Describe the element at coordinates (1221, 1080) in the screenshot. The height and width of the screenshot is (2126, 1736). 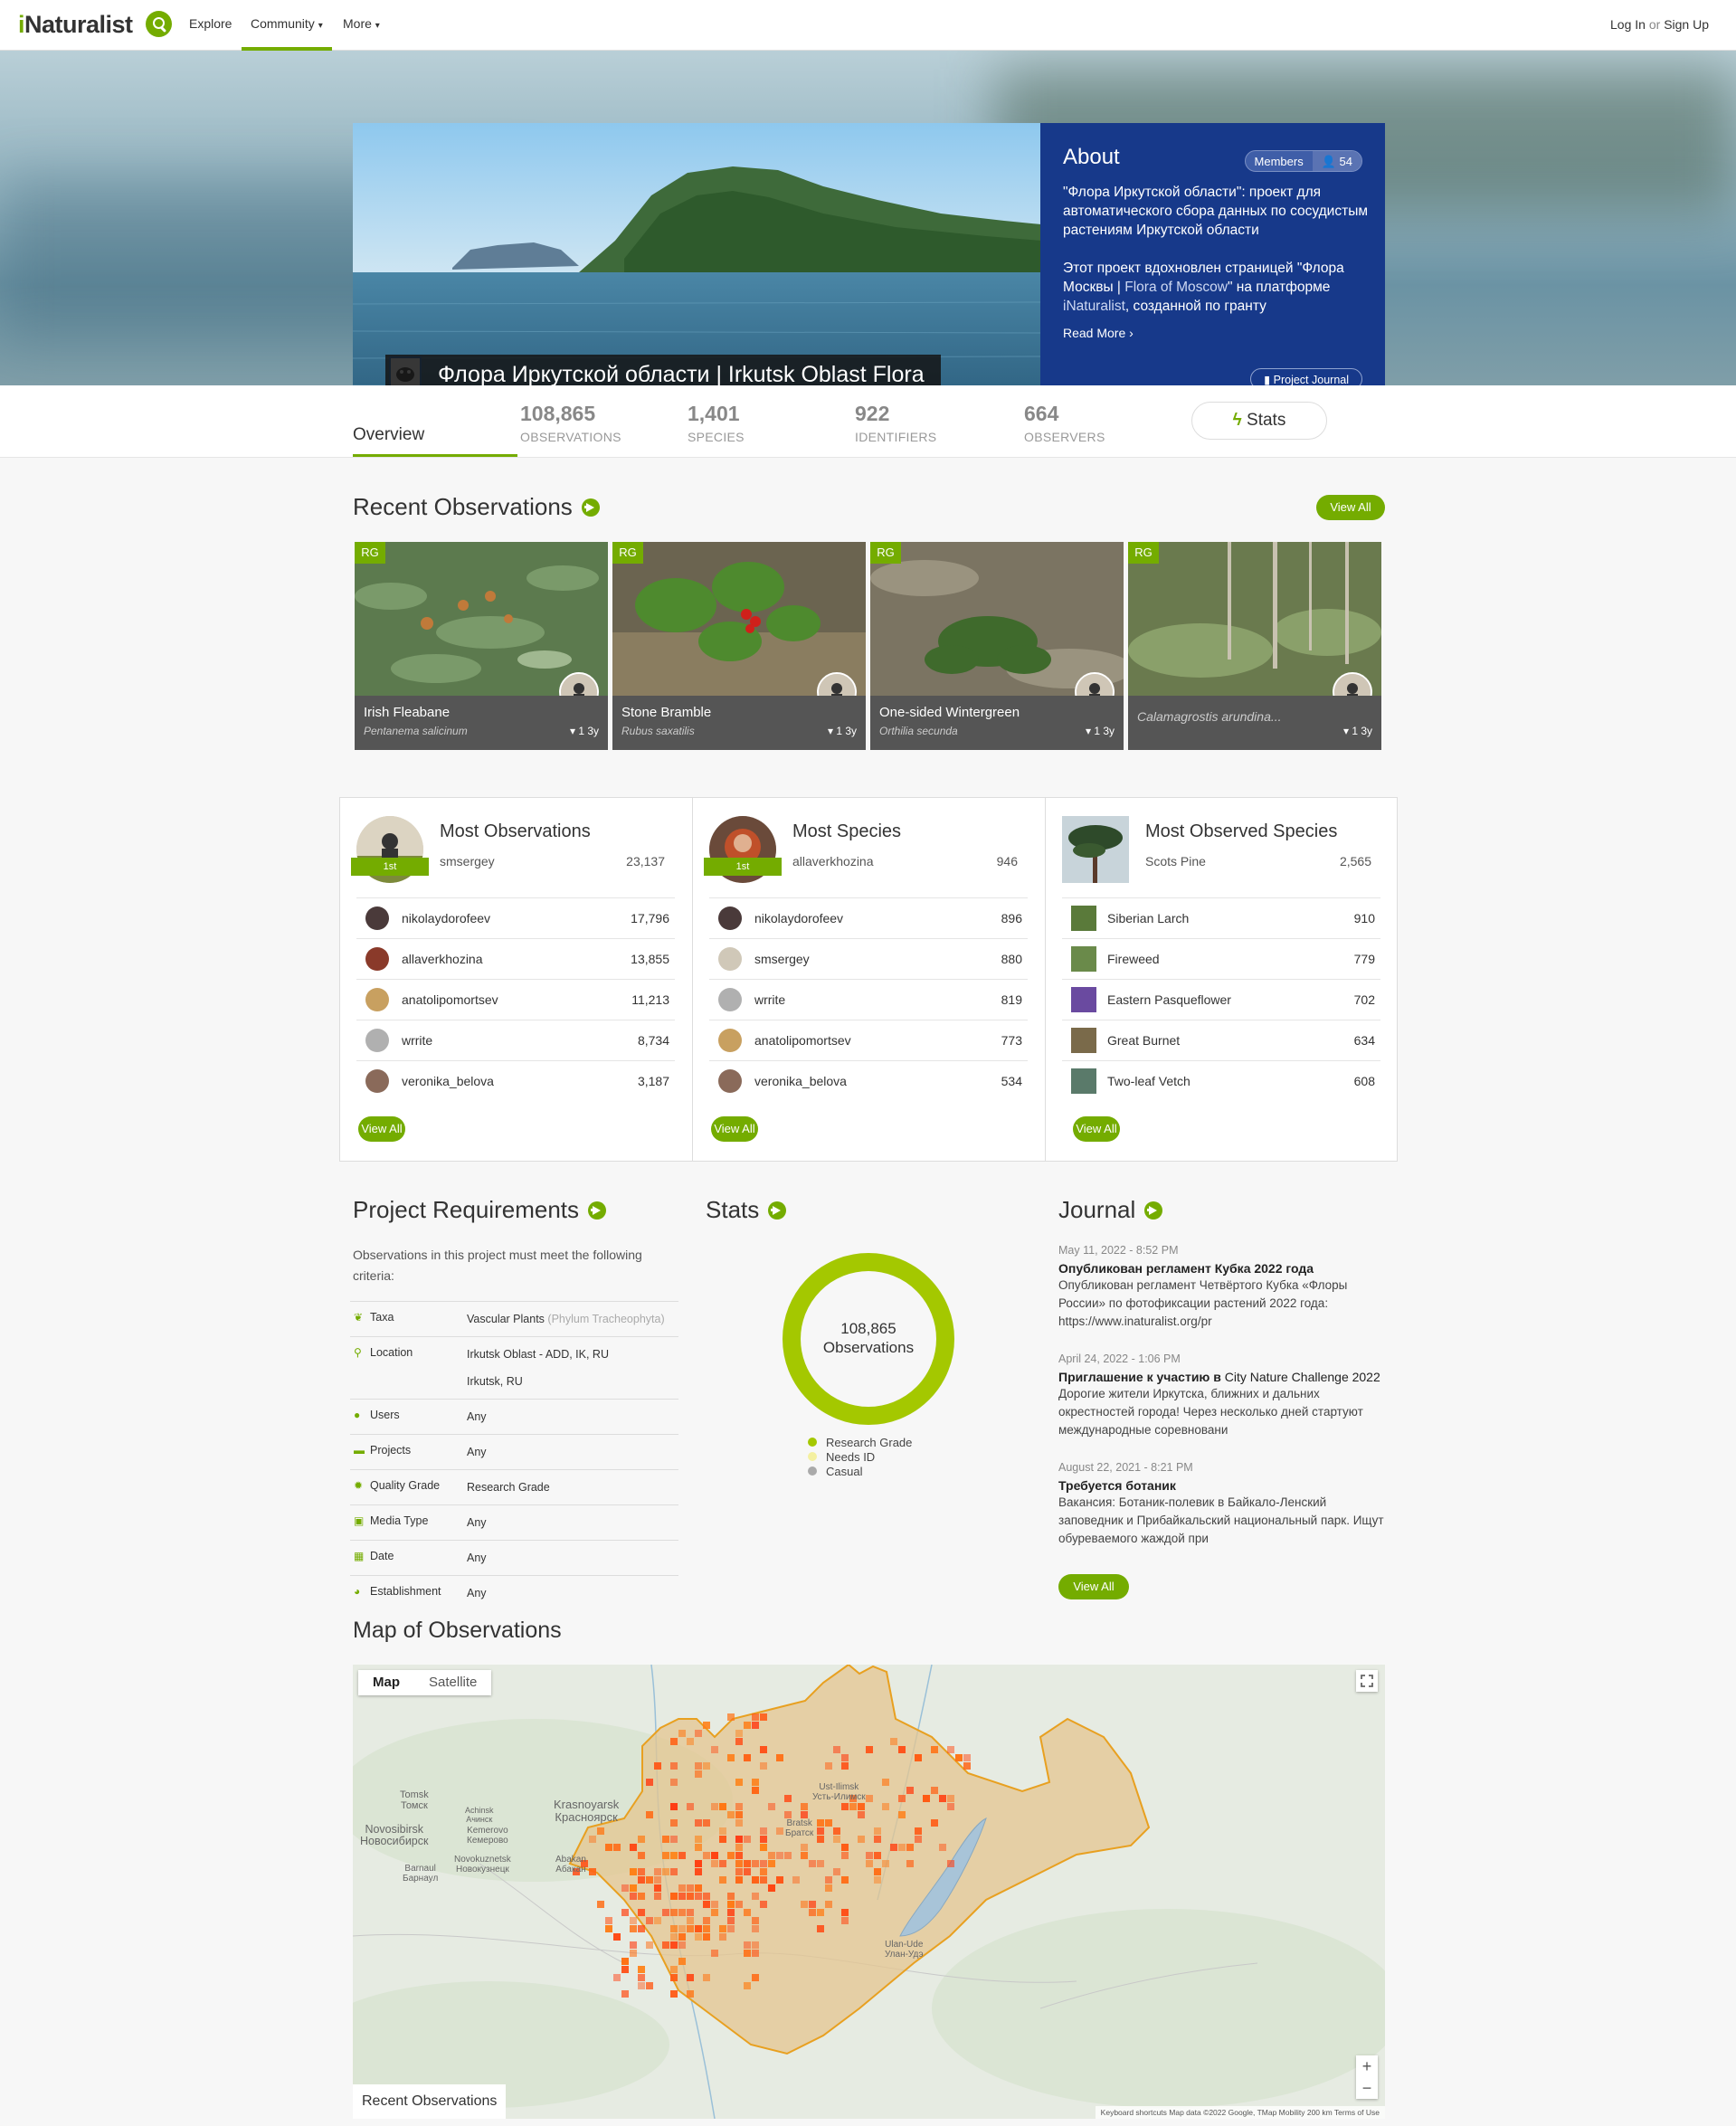
I see `board-row: Two-leaf Vetch 608` at that location.